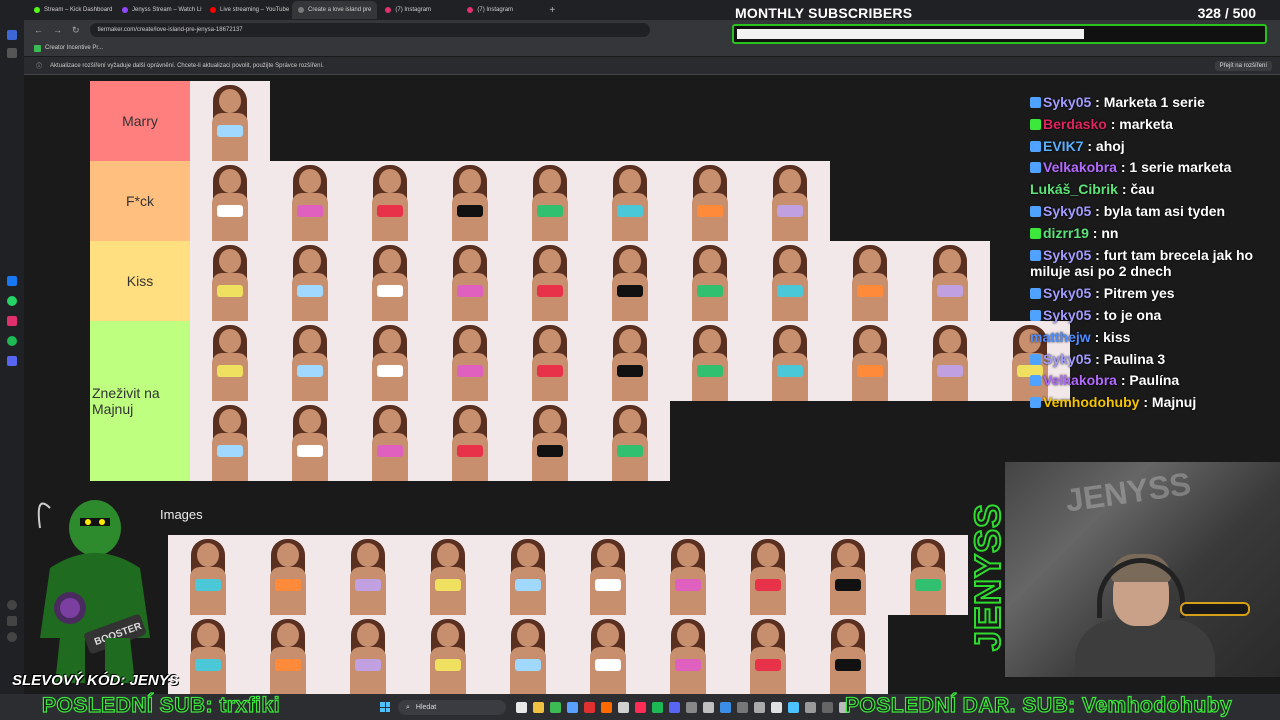 Image resolution: width=1280 pixels, height=720 pixels. Describe the element at coordinates (76, 30) in the screenshot. I see `reload-icon: ↻` at that location.